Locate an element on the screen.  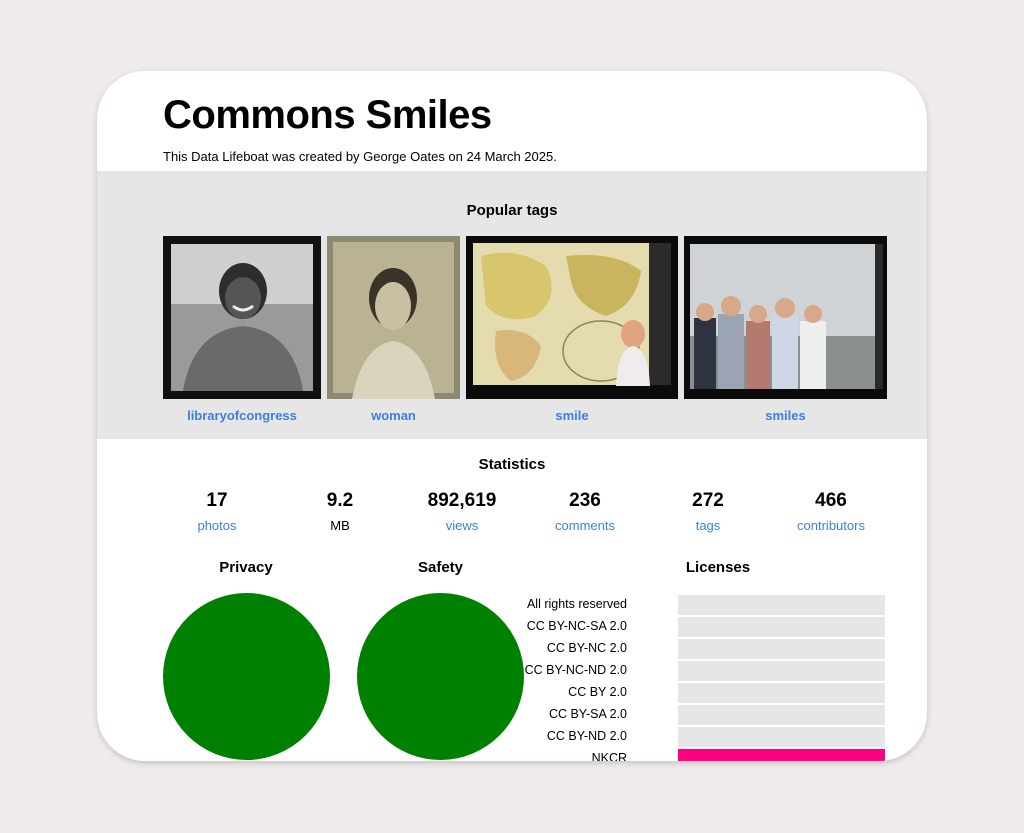
license-row: All rights reserved is located at coordinates (706, 605).